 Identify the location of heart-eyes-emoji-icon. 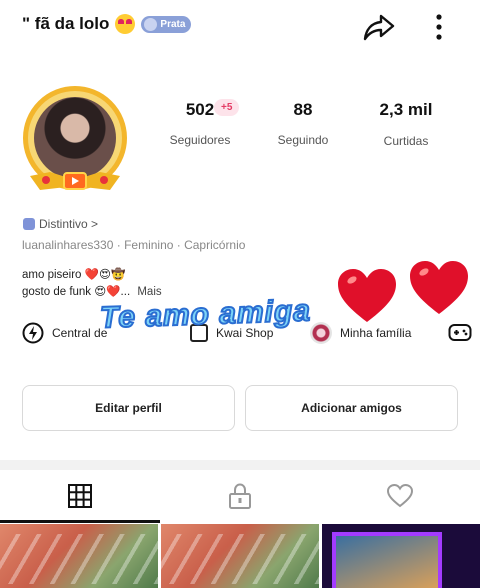
(125, 24).